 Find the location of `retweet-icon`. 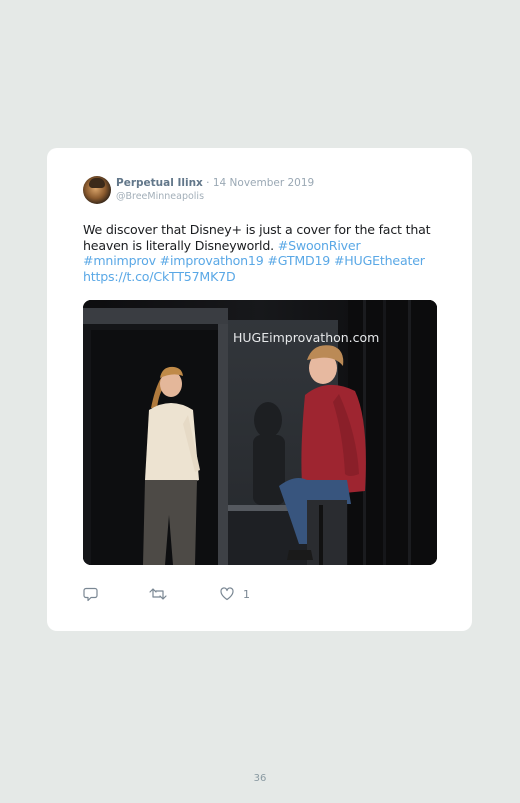

retweet-icon is located at coordinates (158, 594).